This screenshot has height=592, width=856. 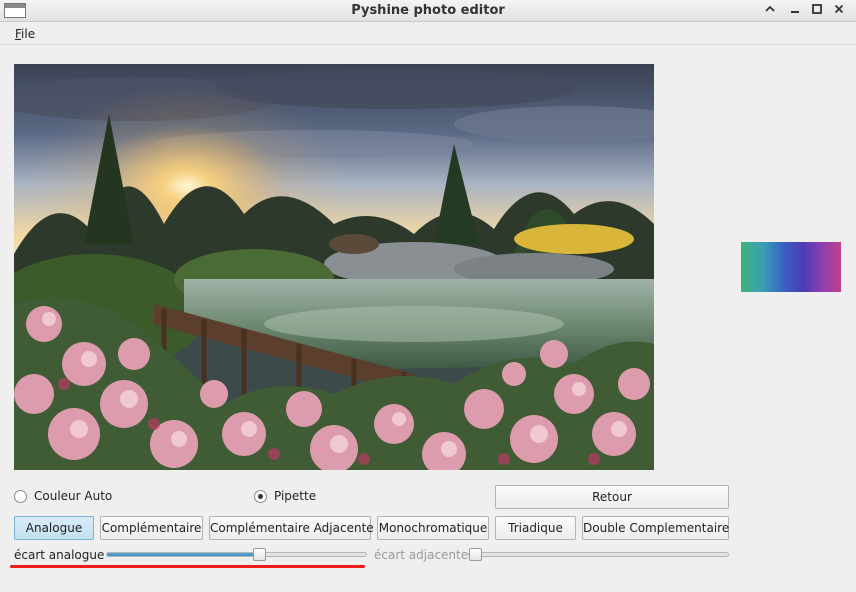 What do you see at coordinates (791, 267) in the screenshot?
I see `color-harmony-preview` at bounding box center [791, 267].